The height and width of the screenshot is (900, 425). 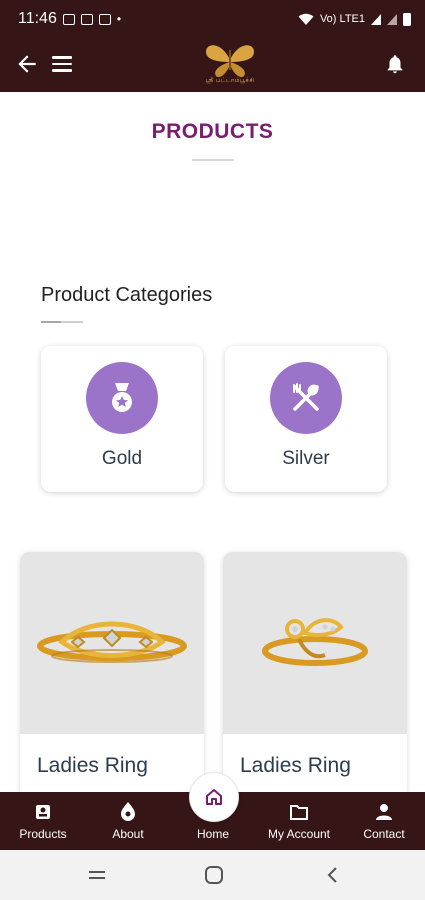 What do you see at coordinates (212, 834) in the screenshot?
I see `nav-label-home: Home` at bounding box center [212, 834].